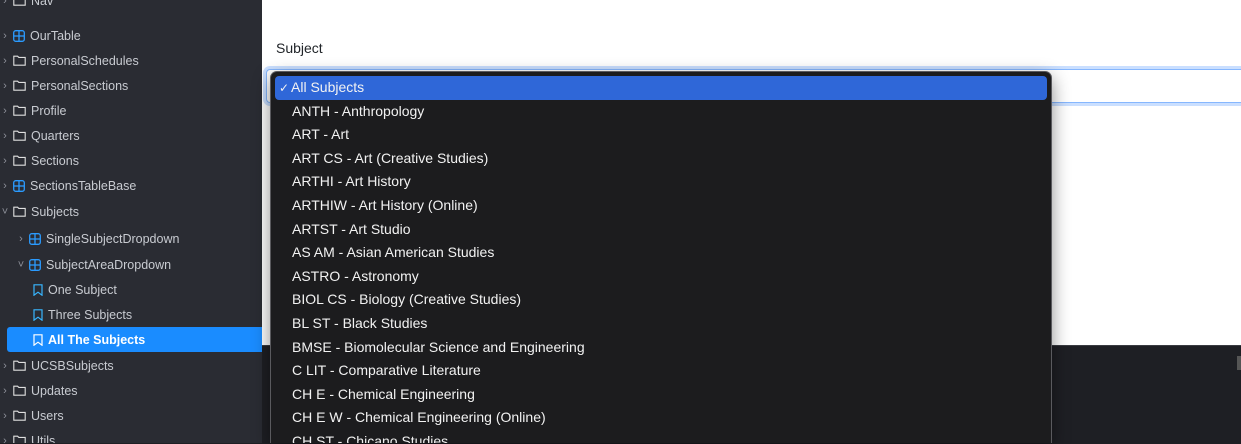 The width and height of the screenshot is (1241, 444). What do you see at coordinates (419, 417) in the screenshot?
I see `dropdown-option-label: CH E W - Chemical Engineering (Online)` at bounding box center [419, 417].